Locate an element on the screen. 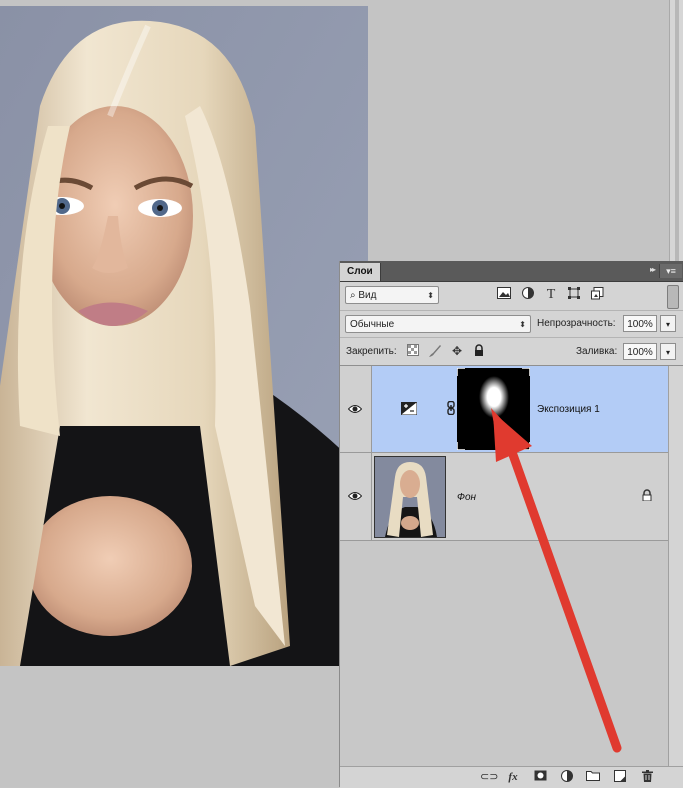 The height and width of the screenshot is (788, 683). smart-object-filter-icon is located at coordinates (597, 295).